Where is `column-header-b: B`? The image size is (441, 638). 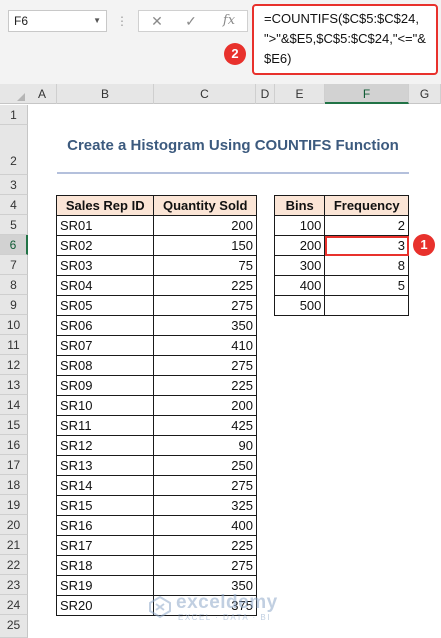 column-header-b: B is located at coordinates (105, 94).